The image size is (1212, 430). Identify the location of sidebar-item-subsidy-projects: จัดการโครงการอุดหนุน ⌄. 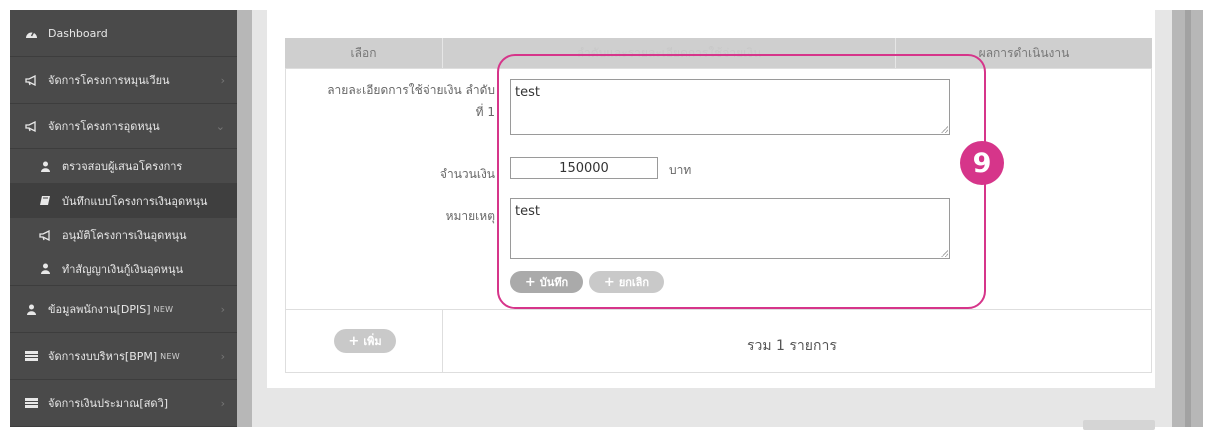
(123, 126).